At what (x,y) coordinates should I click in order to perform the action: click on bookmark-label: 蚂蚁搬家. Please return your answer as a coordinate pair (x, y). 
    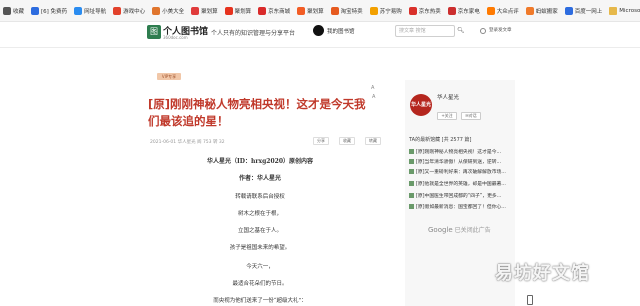
    Looking at the image, I should click on (547, 11).